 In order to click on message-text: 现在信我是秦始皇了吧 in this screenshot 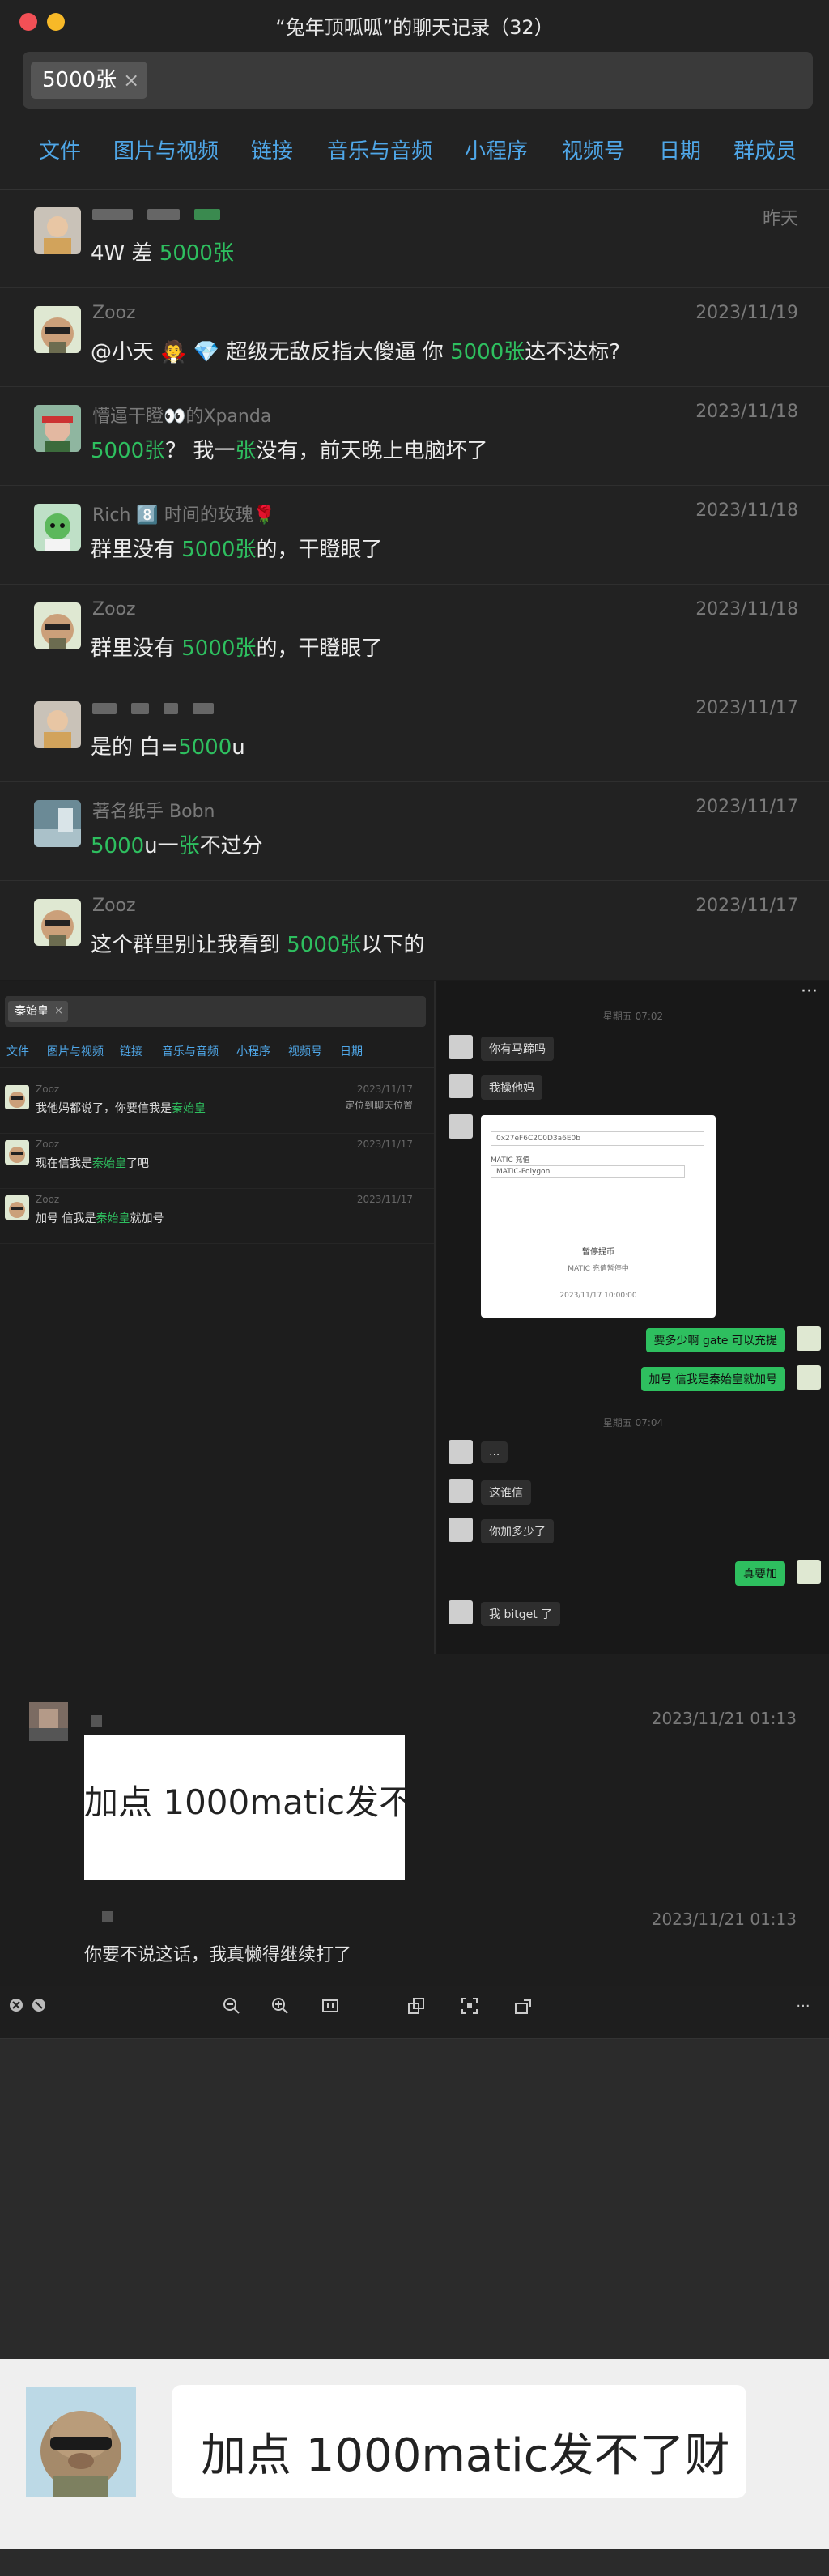, I will do `click(92, 1163)`.